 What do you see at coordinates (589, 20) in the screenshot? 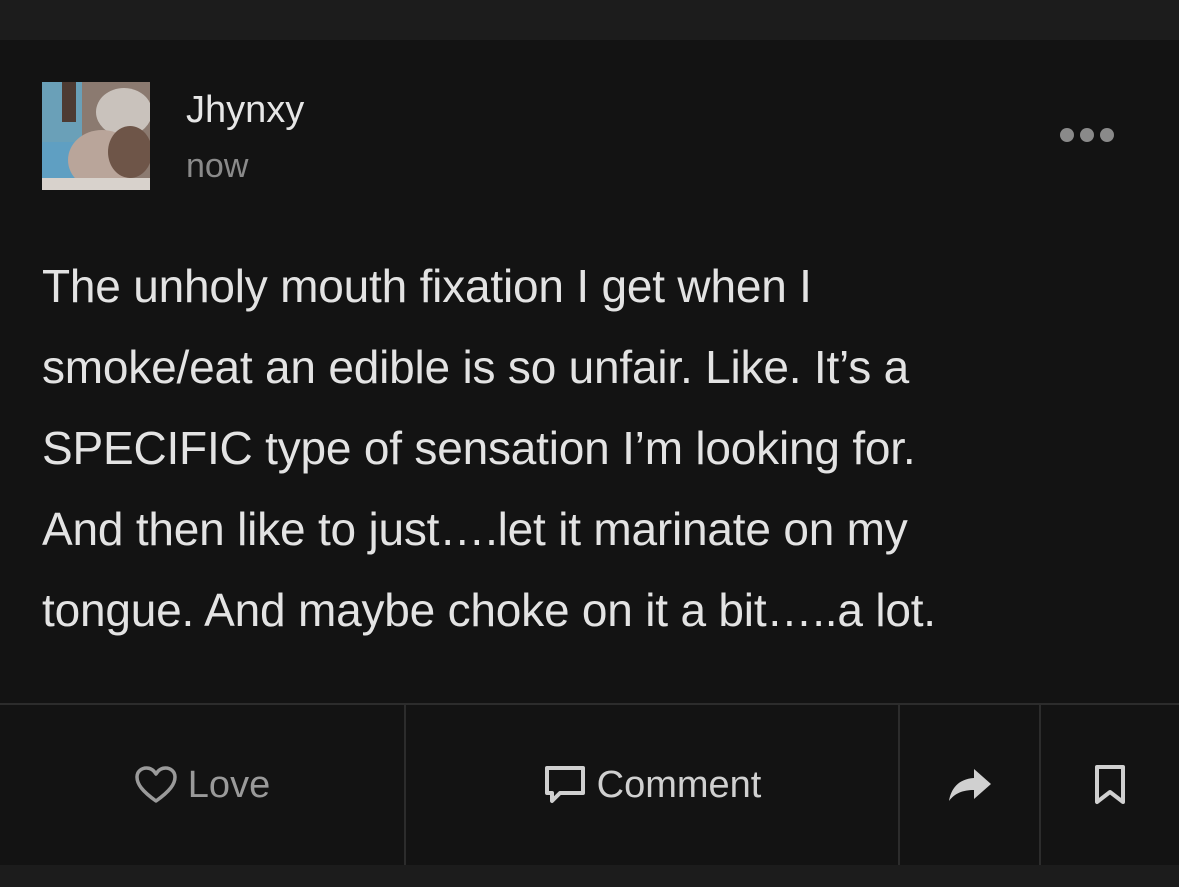
I see `top-strip` at bounding box center [589, 20].